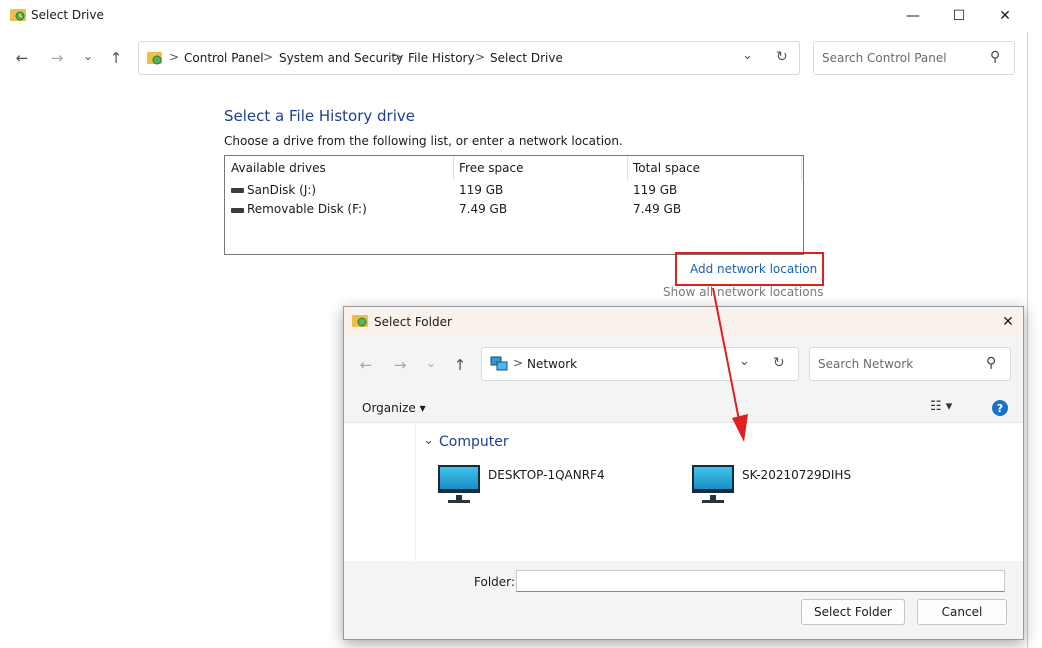  Describe the element at coordinates (941, 406) in the screenshot. I see `view-options-icon: ☷ ▾` at that location.